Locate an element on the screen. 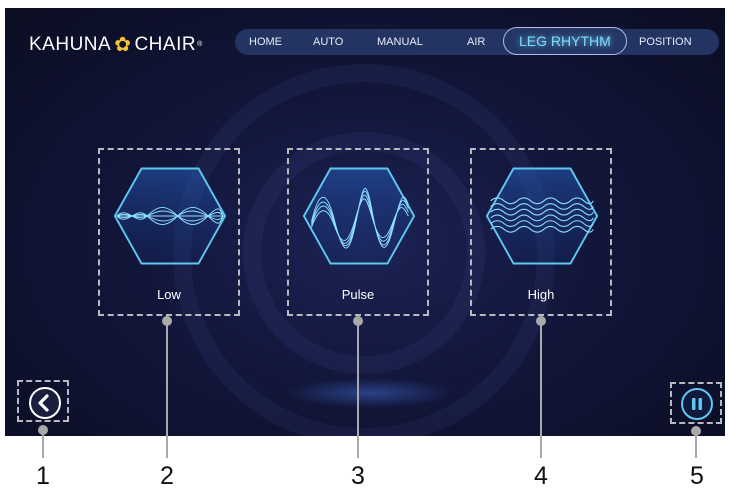  tab-home: HOME is located at coordinates (265, 42).